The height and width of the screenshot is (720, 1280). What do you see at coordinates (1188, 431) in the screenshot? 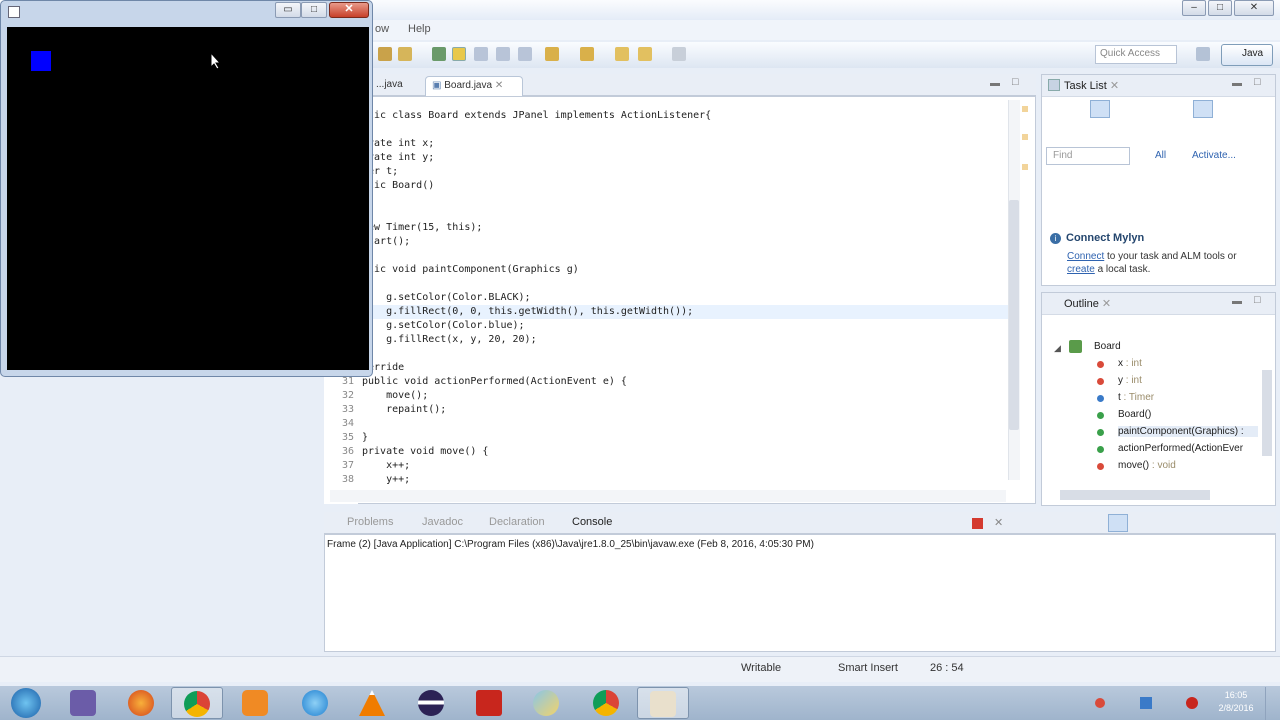
I see `outline-member: paintComponent(Graphics) :` at bounding box center [1188, 431].